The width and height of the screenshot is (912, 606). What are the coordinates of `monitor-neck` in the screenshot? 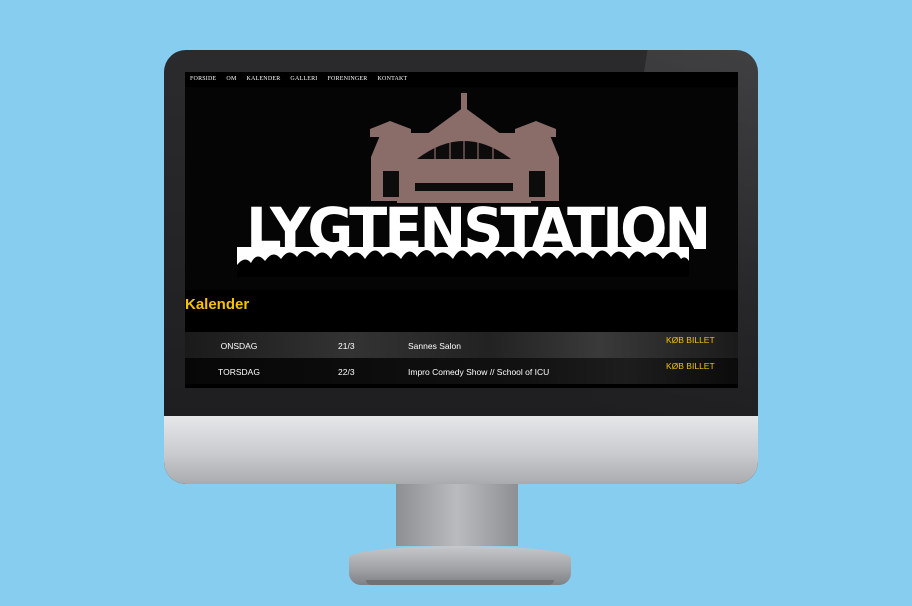 It's located at (457, 515).